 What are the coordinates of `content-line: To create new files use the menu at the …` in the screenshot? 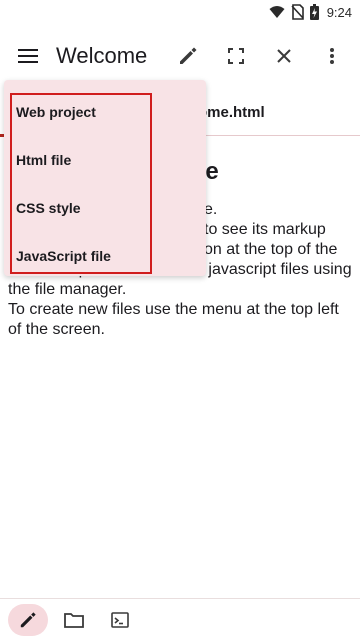 It's located at (173, 309).